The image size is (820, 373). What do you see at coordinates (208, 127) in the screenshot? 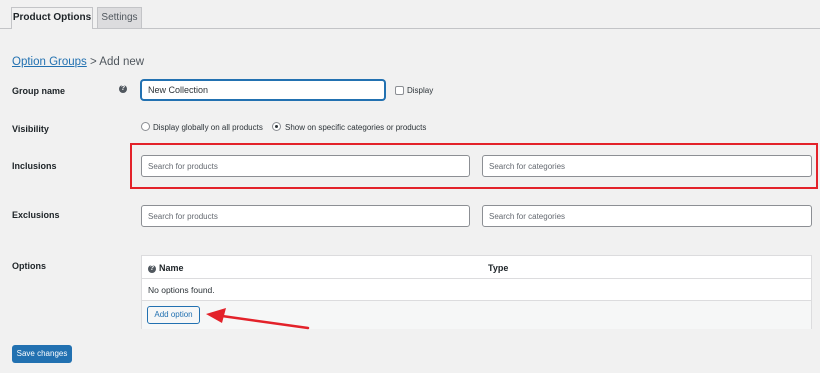
I see `visibility-option-global-label: Display globally on all products` at bounding box center [208, 127].